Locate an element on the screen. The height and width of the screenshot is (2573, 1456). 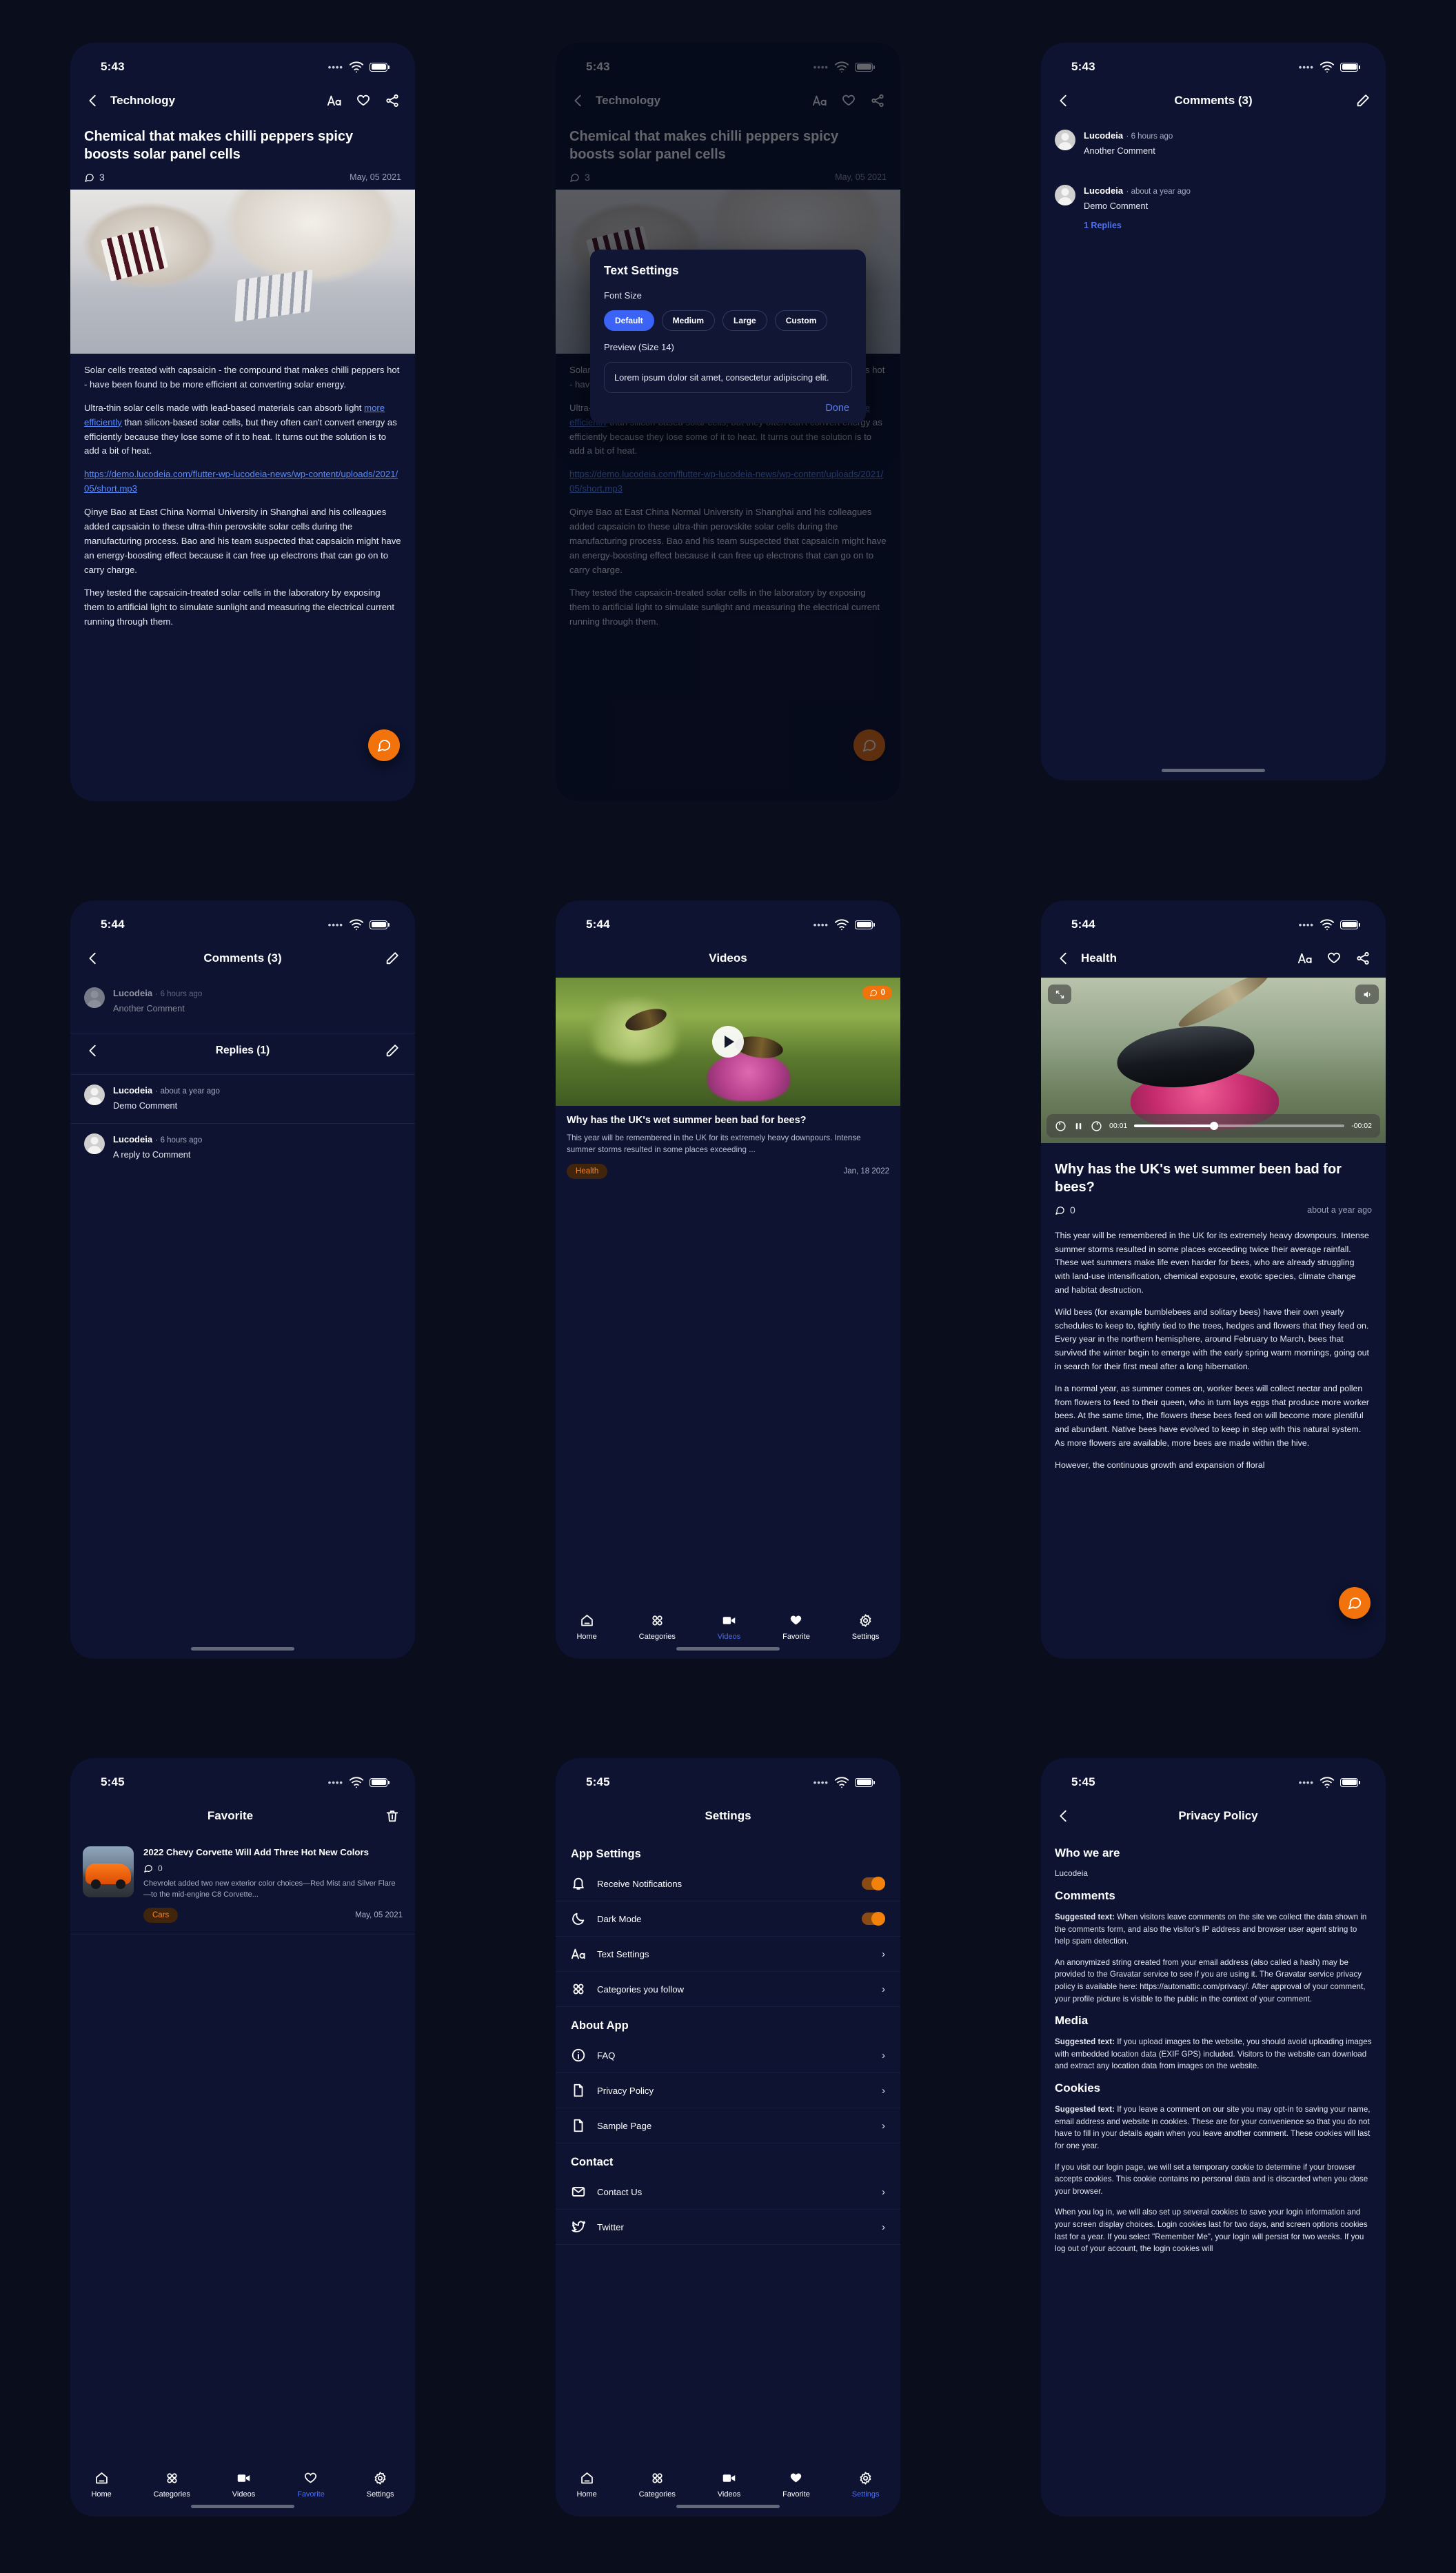
play-button is located at coordinates (728, 1042).